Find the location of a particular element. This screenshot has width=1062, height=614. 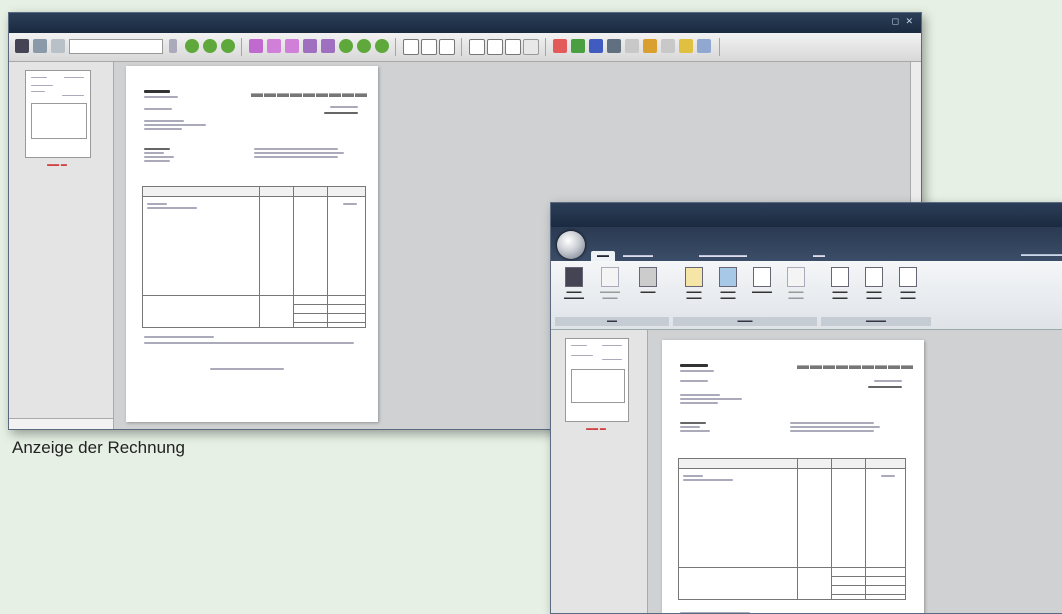

tab-anzeige: ▬▬ is located at coordinates (819, 256).